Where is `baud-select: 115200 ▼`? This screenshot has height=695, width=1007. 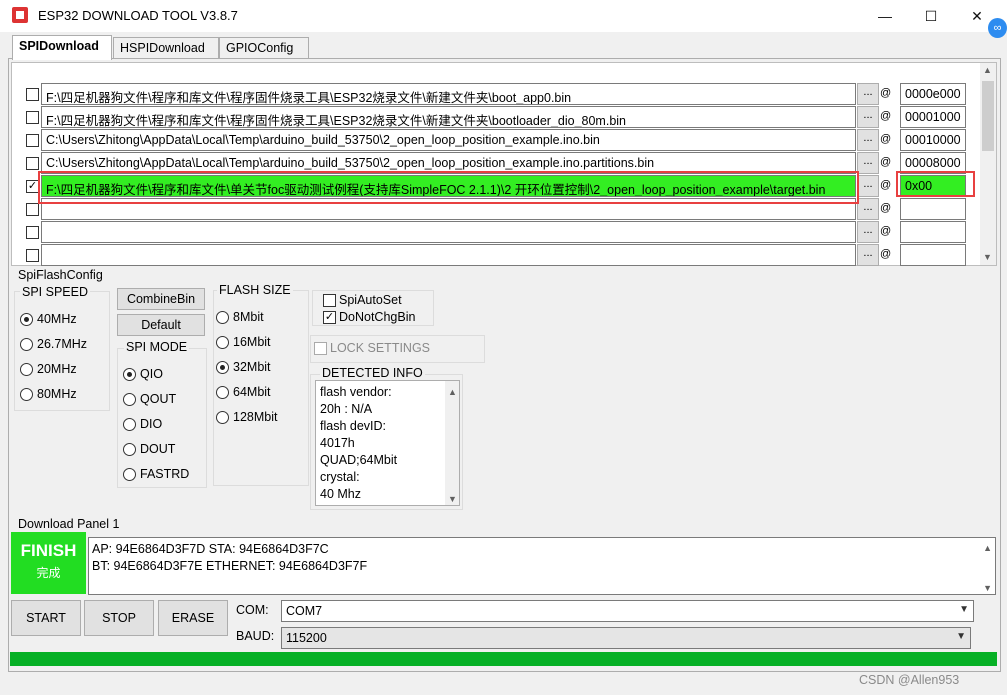
baud-select: 115200 ▼ is located at coordinates (626, 638).